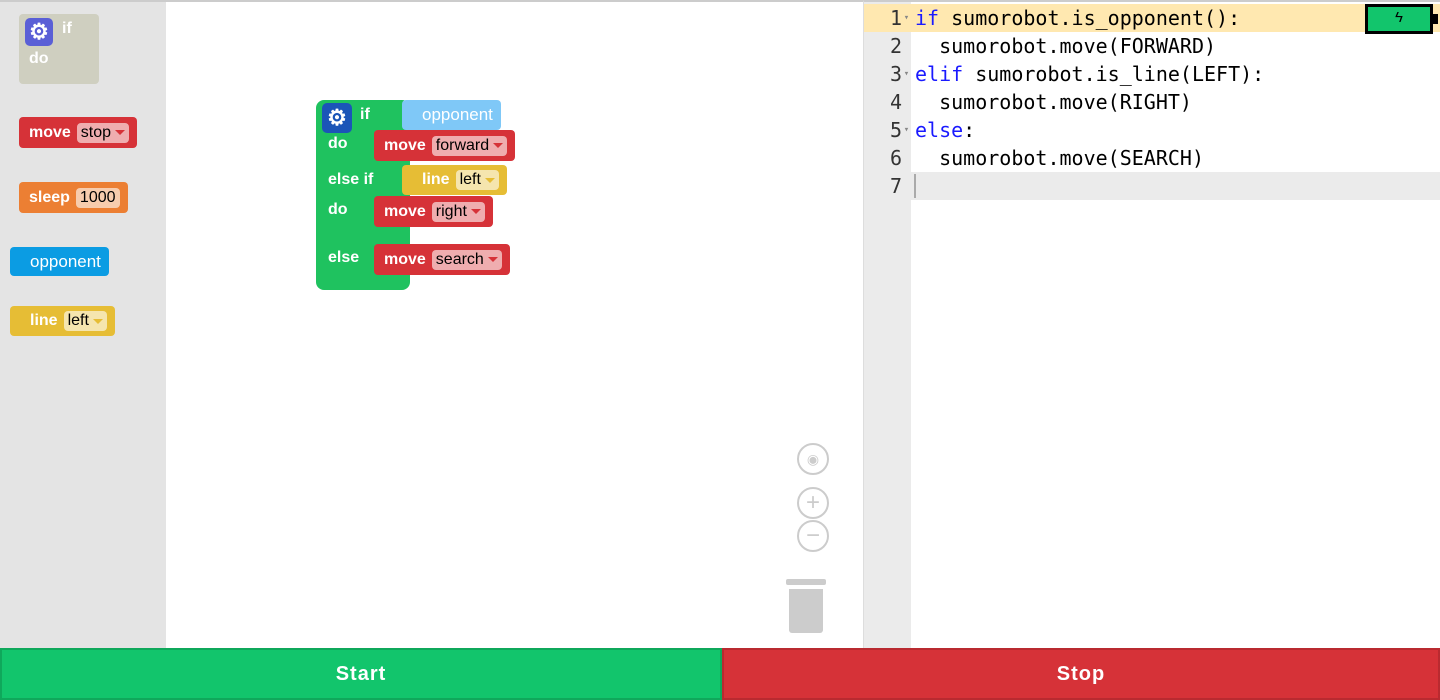  I want to click on code-text: sumorobot.move(FORWARD), so click(1066, 46).